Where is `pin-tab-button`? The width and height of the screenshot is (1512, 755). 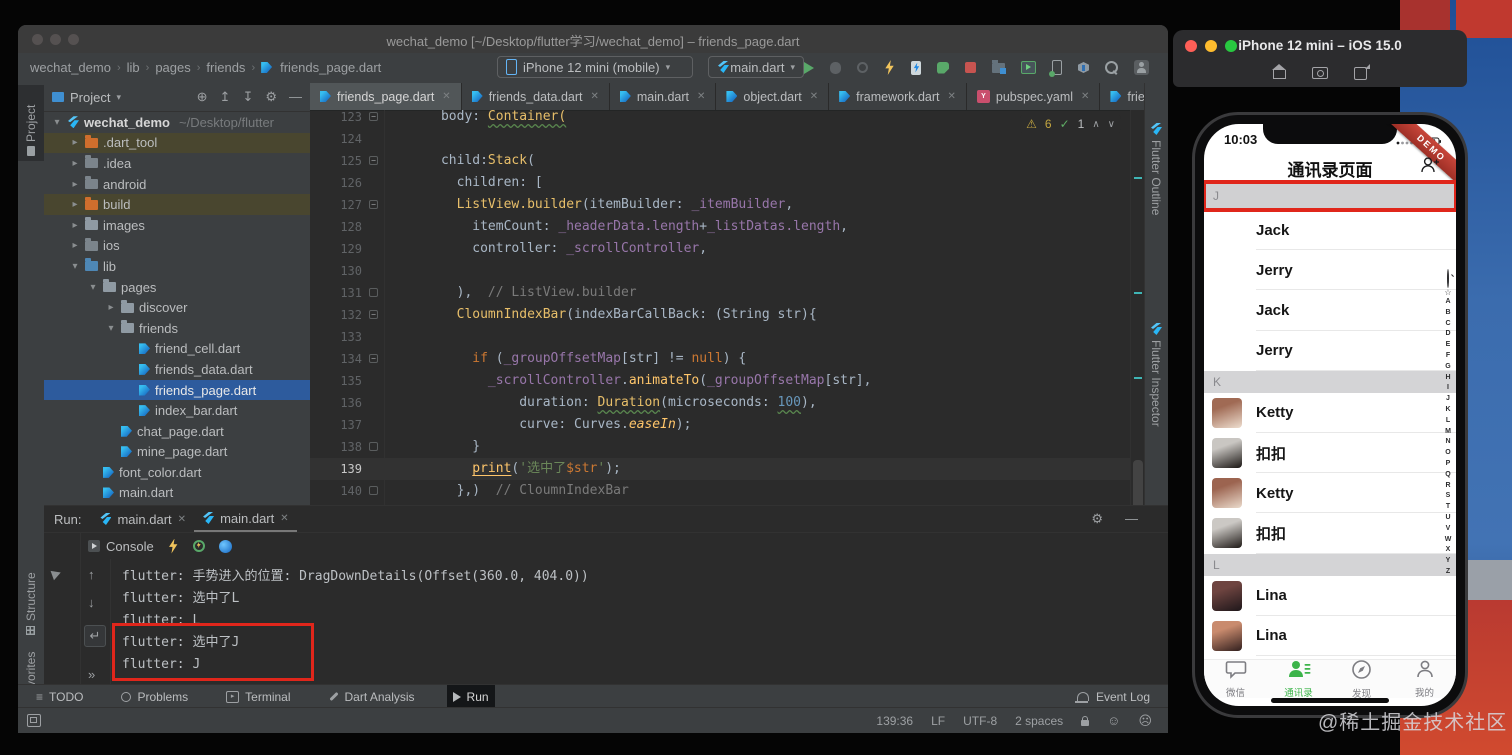 pin-tab-button is located at coordinates (56, 574).